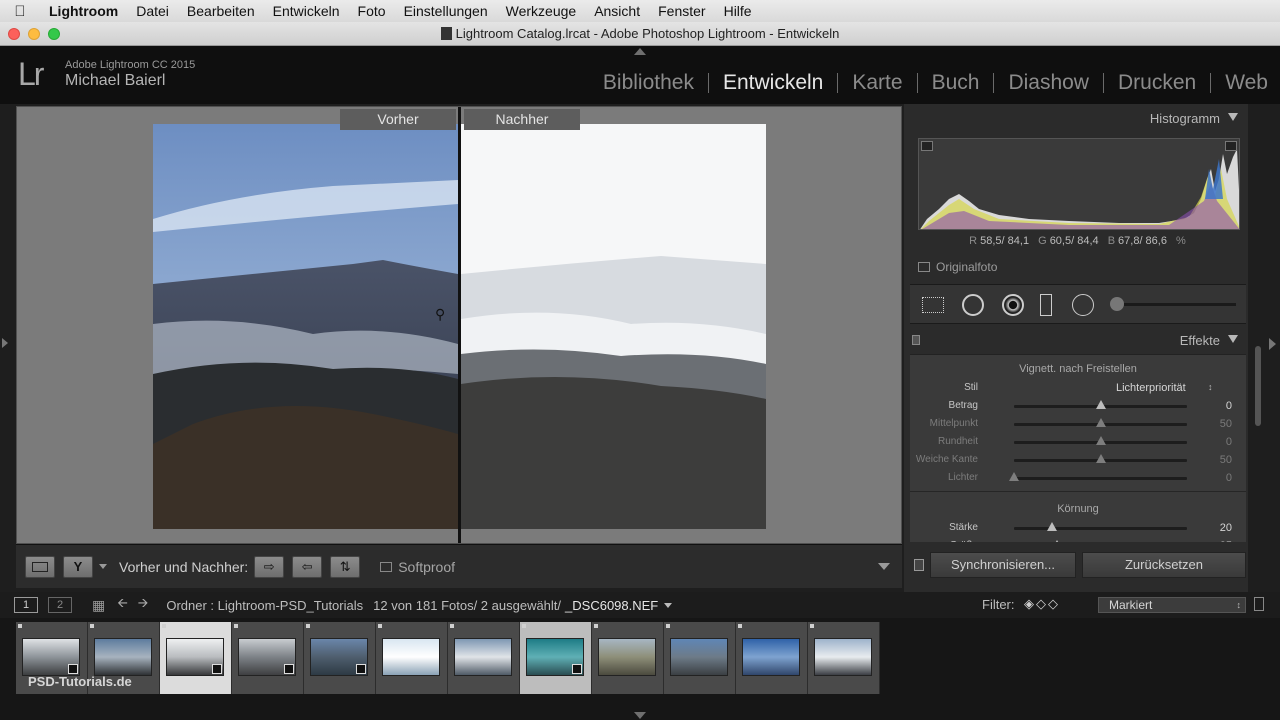 The width and height of the screenshot is (1280, 720). Describe the element at coordinates (1078, 442) in the screenshot. I see `slider-row: Rundheit 0` at that location.